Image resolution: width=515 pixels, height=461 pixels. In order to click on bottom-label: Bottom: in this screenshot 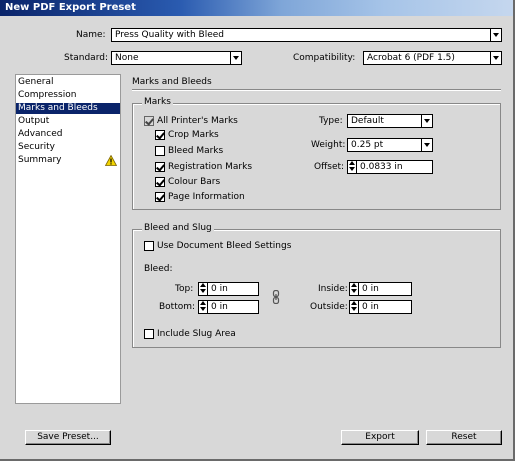, I will do `click(177, 307)`.